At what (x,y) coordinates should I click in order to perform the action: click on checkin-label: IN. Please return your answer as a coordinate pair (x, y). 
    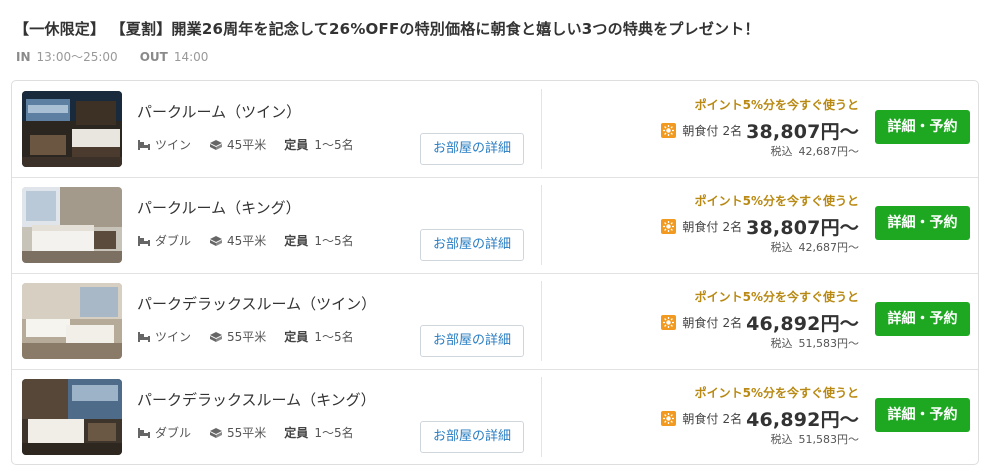
    Looking at the image, I should click on (23, 57).